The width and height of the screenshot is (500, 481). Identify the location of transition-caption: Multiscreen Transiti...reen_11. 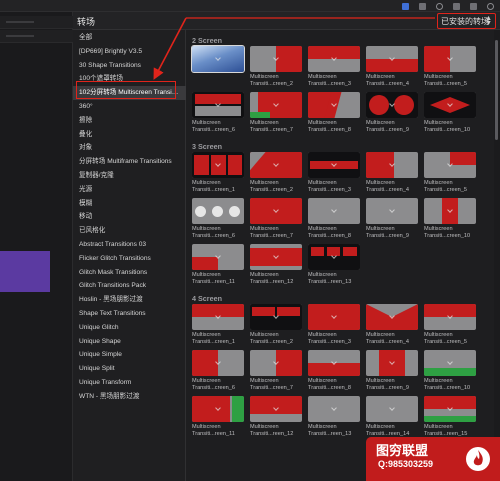
(220, 431).